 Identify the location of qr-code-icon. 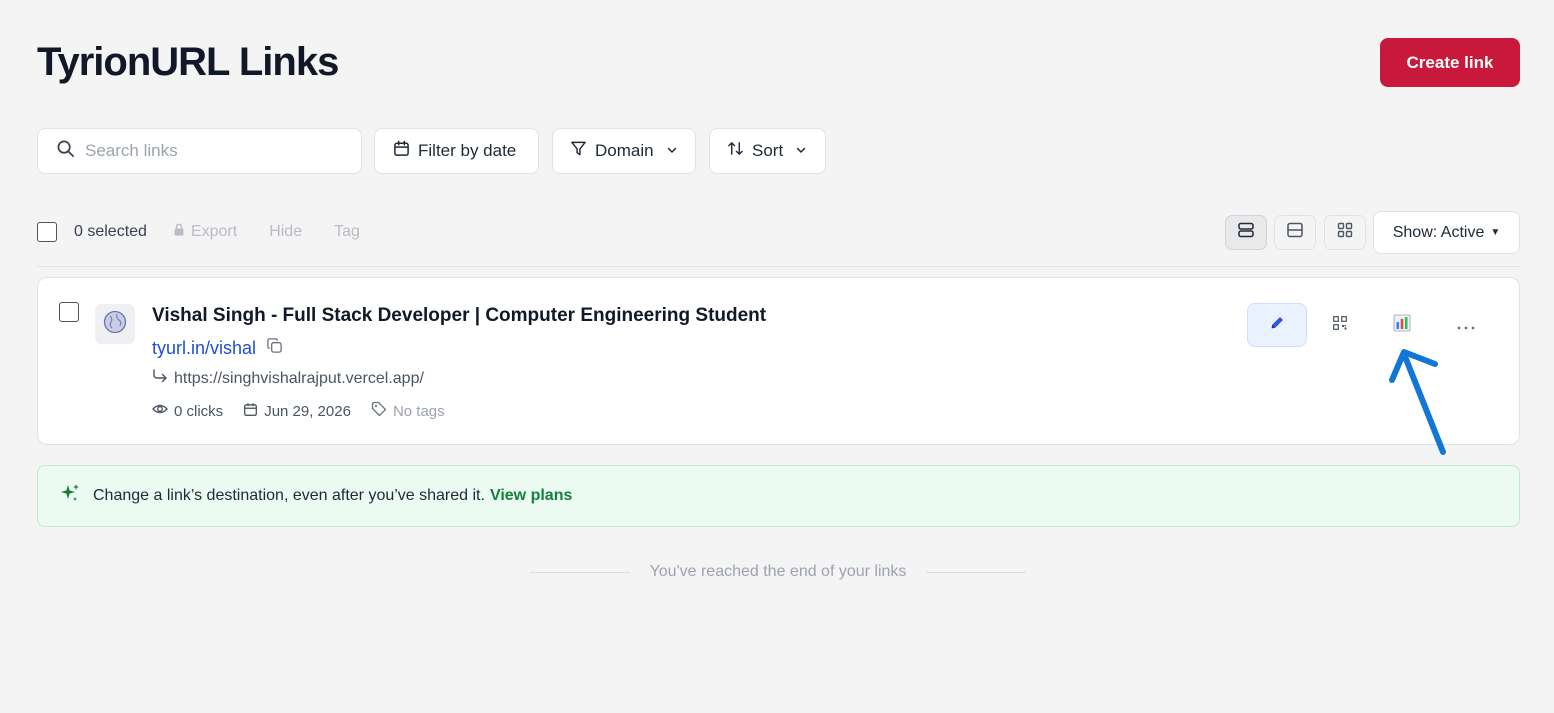
(1340, 325).